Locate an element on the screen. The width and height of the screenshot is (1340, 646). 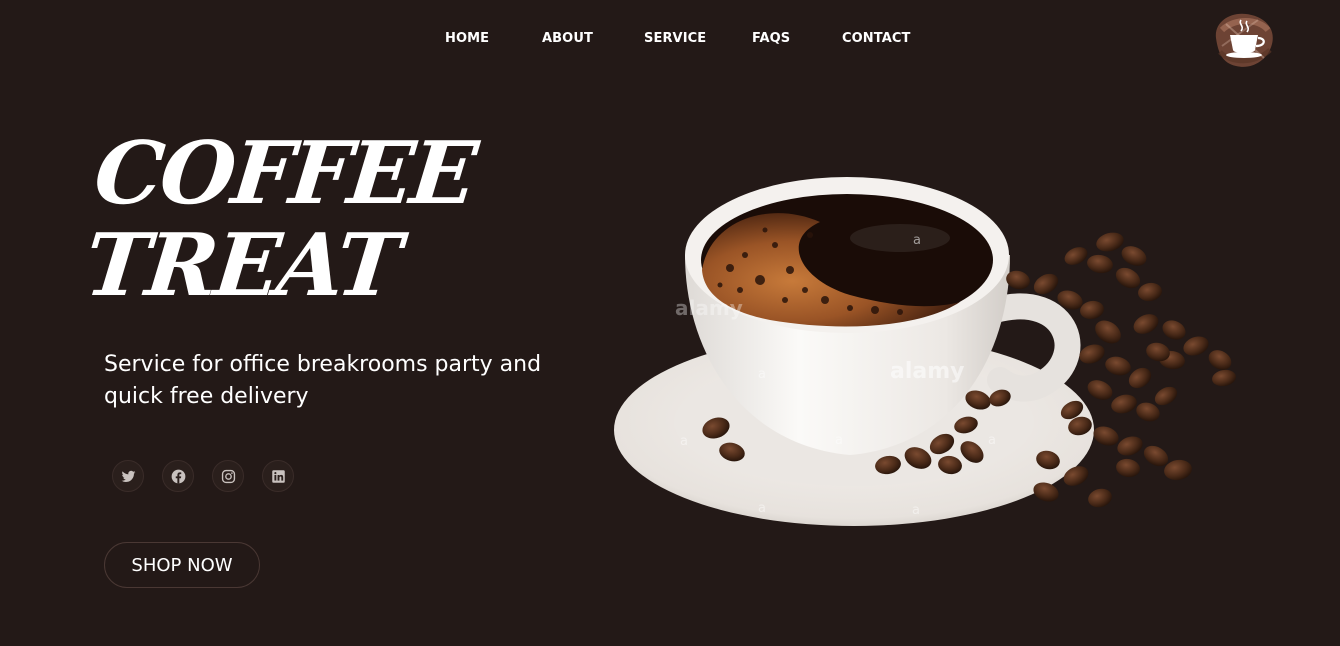
nav-service-link: SERVICE is located at coordinates (675, 38).